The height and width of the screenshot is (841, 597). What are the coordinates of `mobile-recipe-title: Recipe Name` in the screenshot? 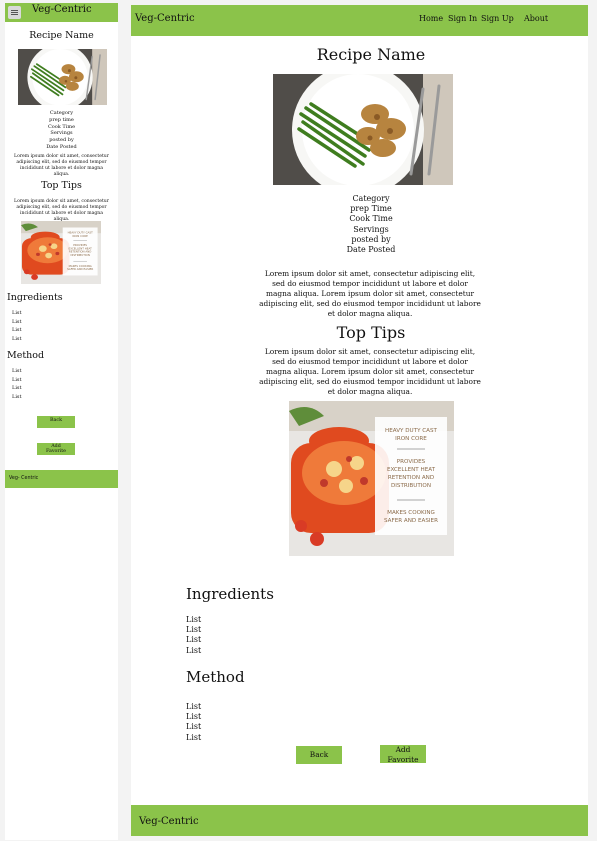 It's located at (61, 35).